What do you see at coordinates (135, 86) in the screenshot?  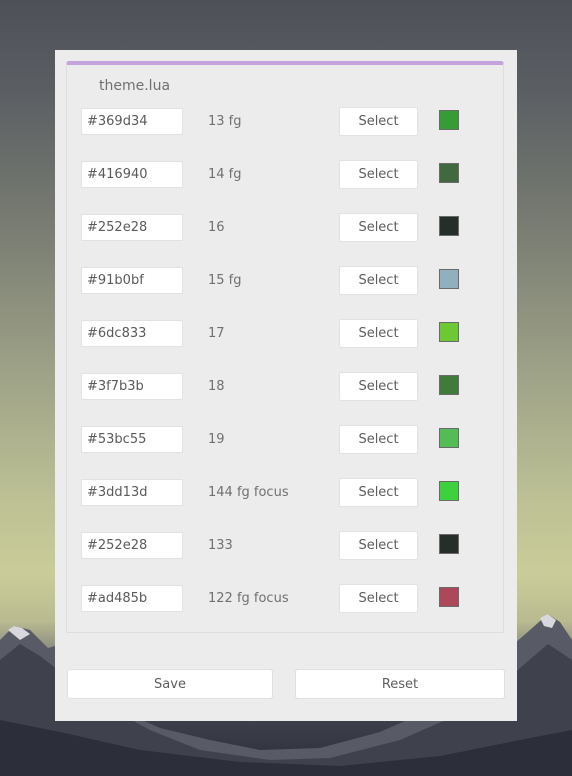 I see `frame-title: theme.lua` at bounding box center [135, 86].